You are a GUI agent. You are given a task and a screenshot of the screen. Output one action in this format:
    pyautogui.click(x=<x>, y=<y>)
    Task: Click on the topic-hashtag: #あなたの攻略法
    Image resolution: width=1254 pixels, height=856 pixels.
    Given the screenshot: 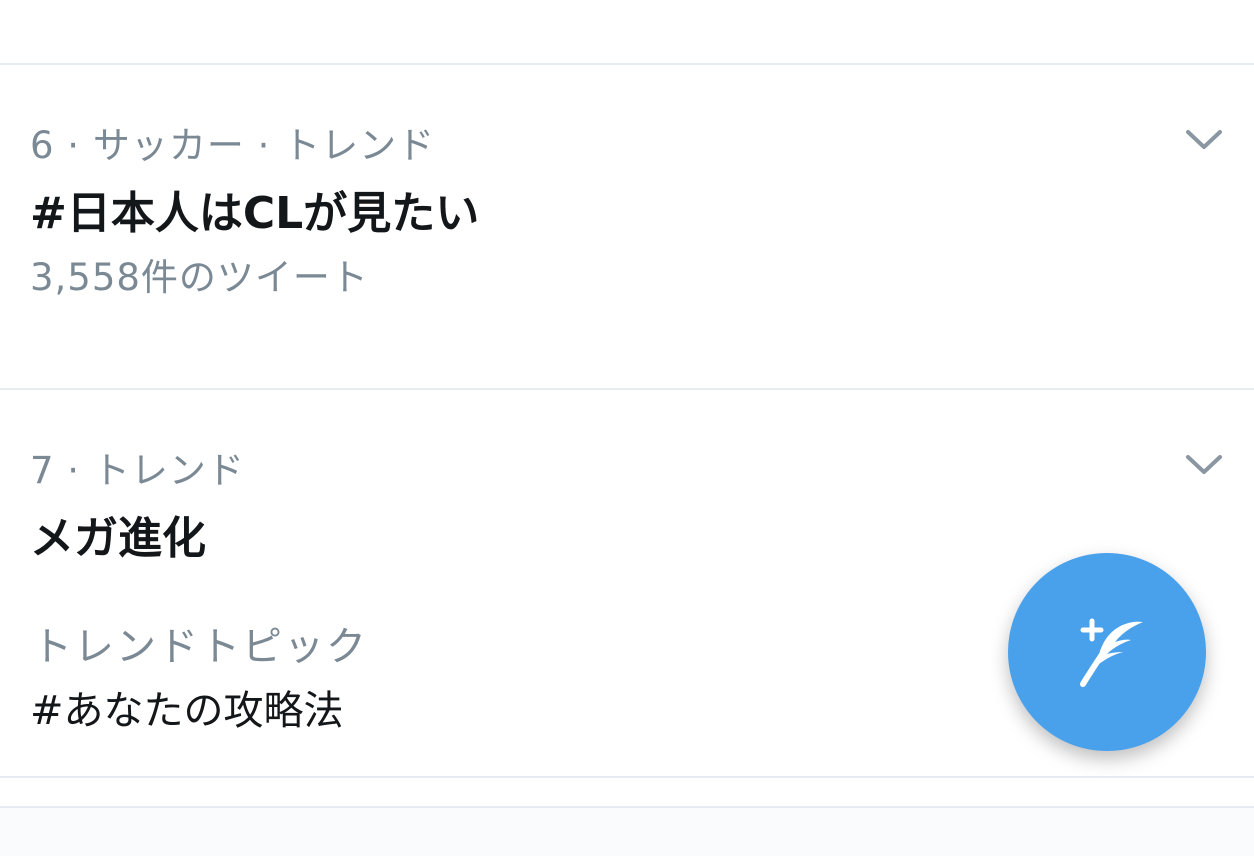 What is the action you would take?
    pyautogui.click(x=187, y=707)
    